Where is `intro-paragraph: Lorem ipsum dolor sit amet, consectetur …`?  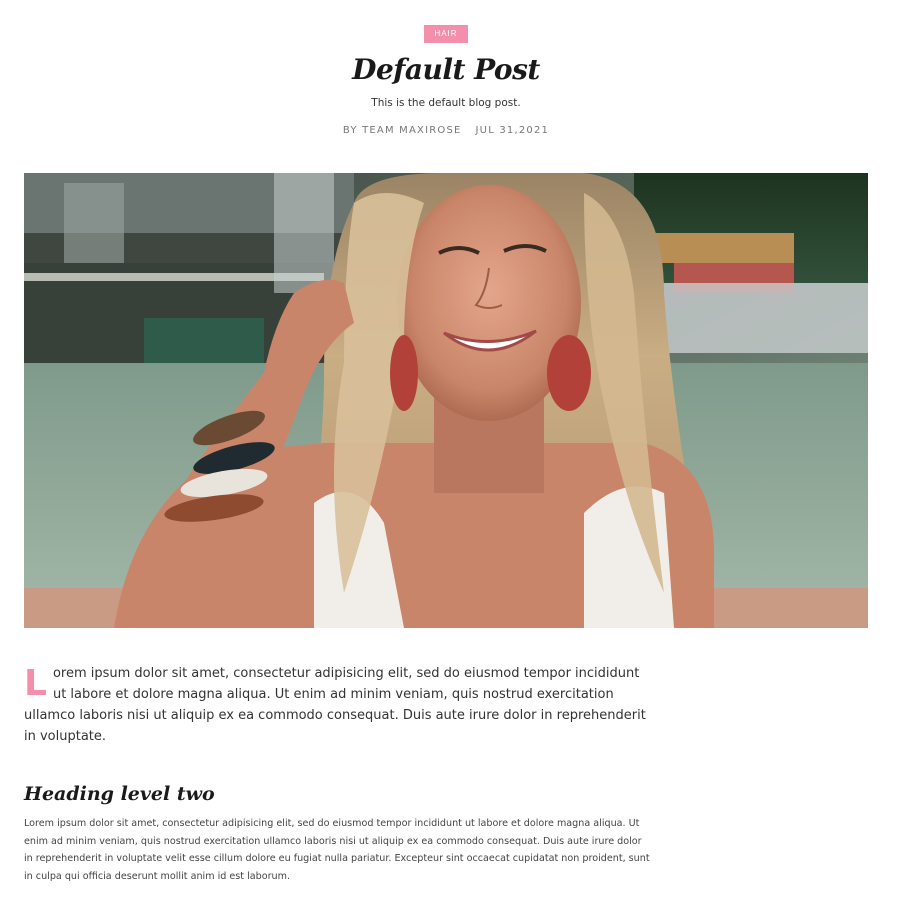 intro-paragraph: Lorem ipsum dolor sit amet, consectetur … is located at coordinates (338, 705).